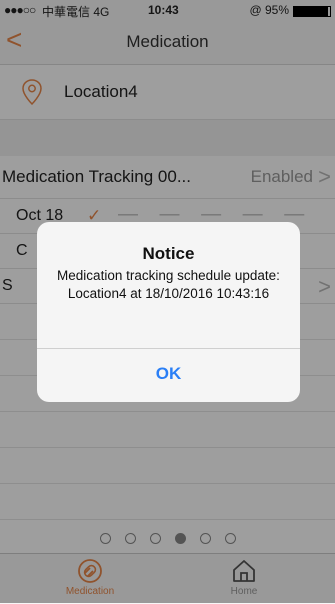 This screenshot has width=335, height=604. What do you see at coordinates (168, 253) in the screenshot?
I see `dialog-title: Notice` at bounding box center [168, 253].